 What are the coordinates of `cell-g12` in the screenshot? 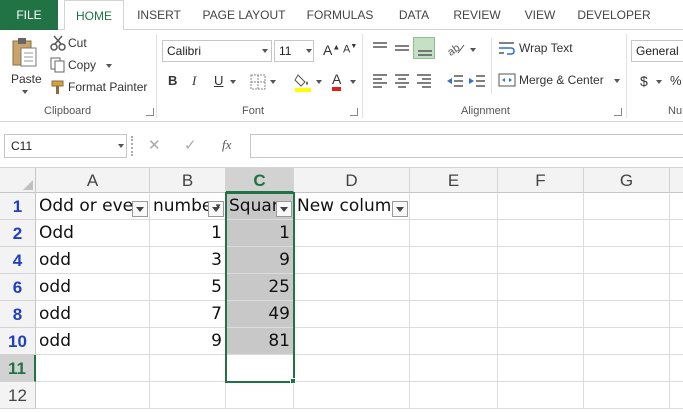 It's located at (627, 395).